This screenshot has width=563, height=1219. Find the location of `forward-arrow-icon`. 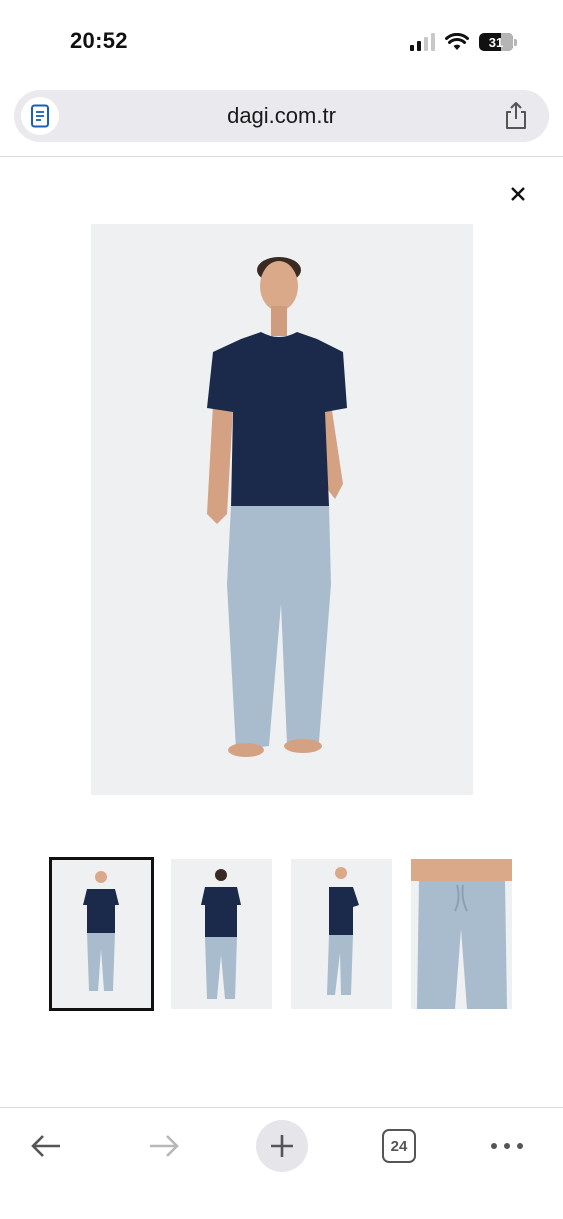

forward-arrow-icon is located at coordinates (164, 1146).